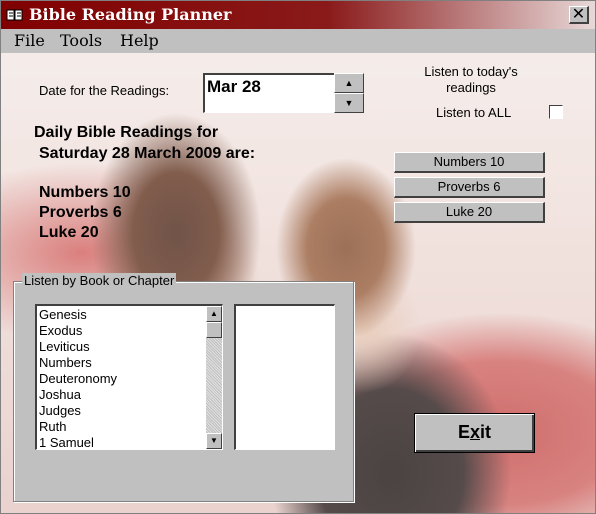 Image resolution: width=596 pixels, height=514 pixels. I want to click on exit-label-pre: E, so click(463, 432).